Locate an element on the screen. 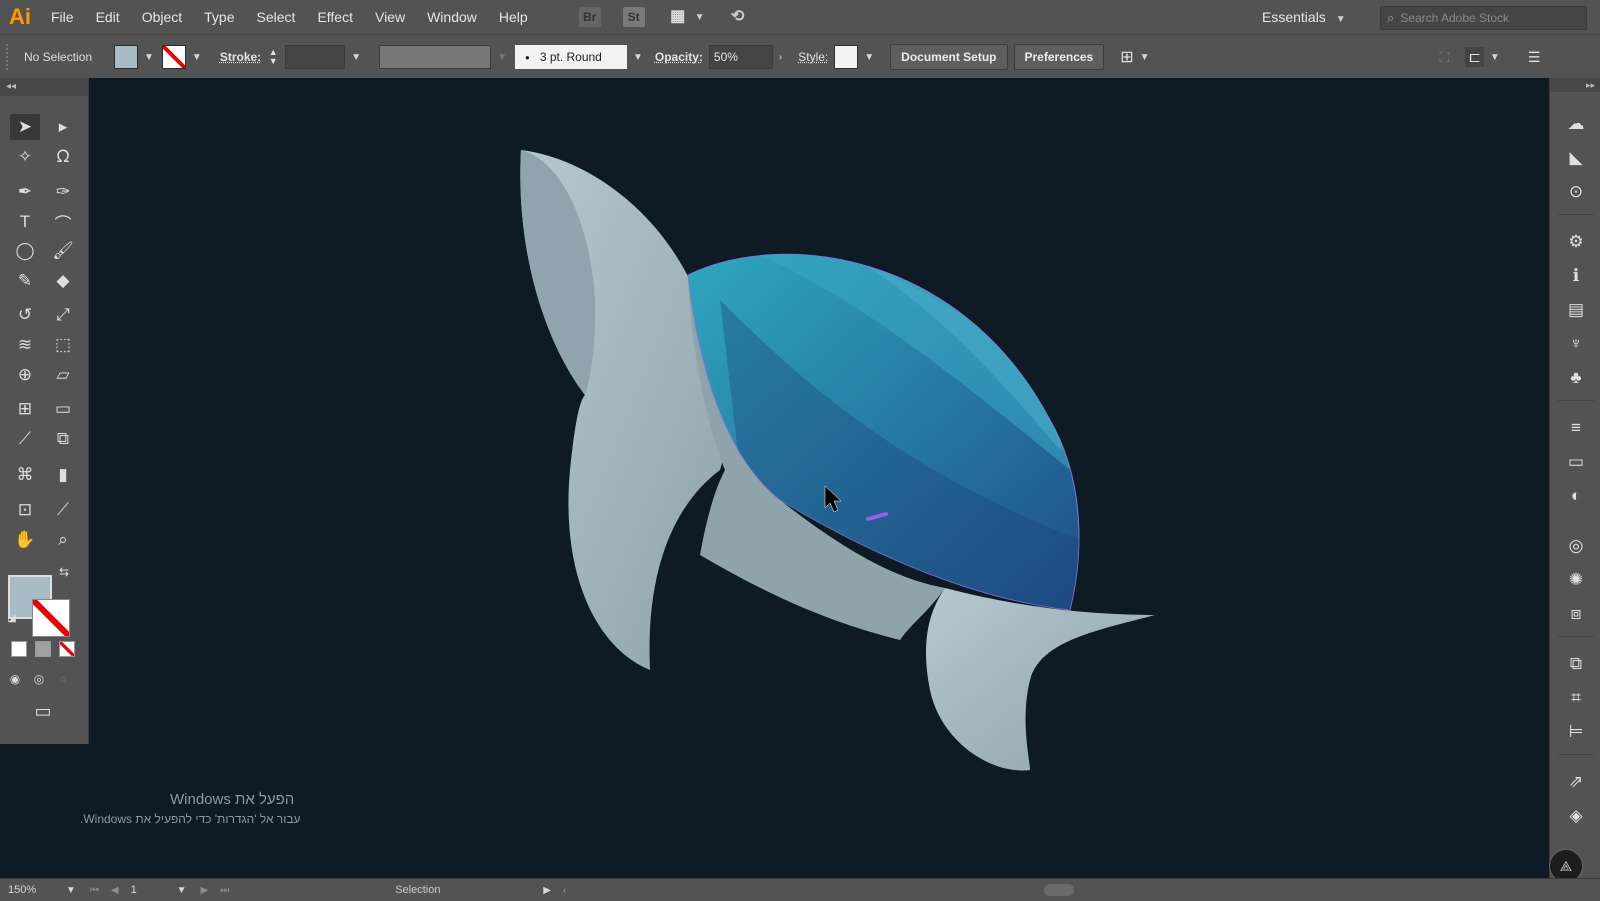  menu-file: File is located at coordinates (62, 17).